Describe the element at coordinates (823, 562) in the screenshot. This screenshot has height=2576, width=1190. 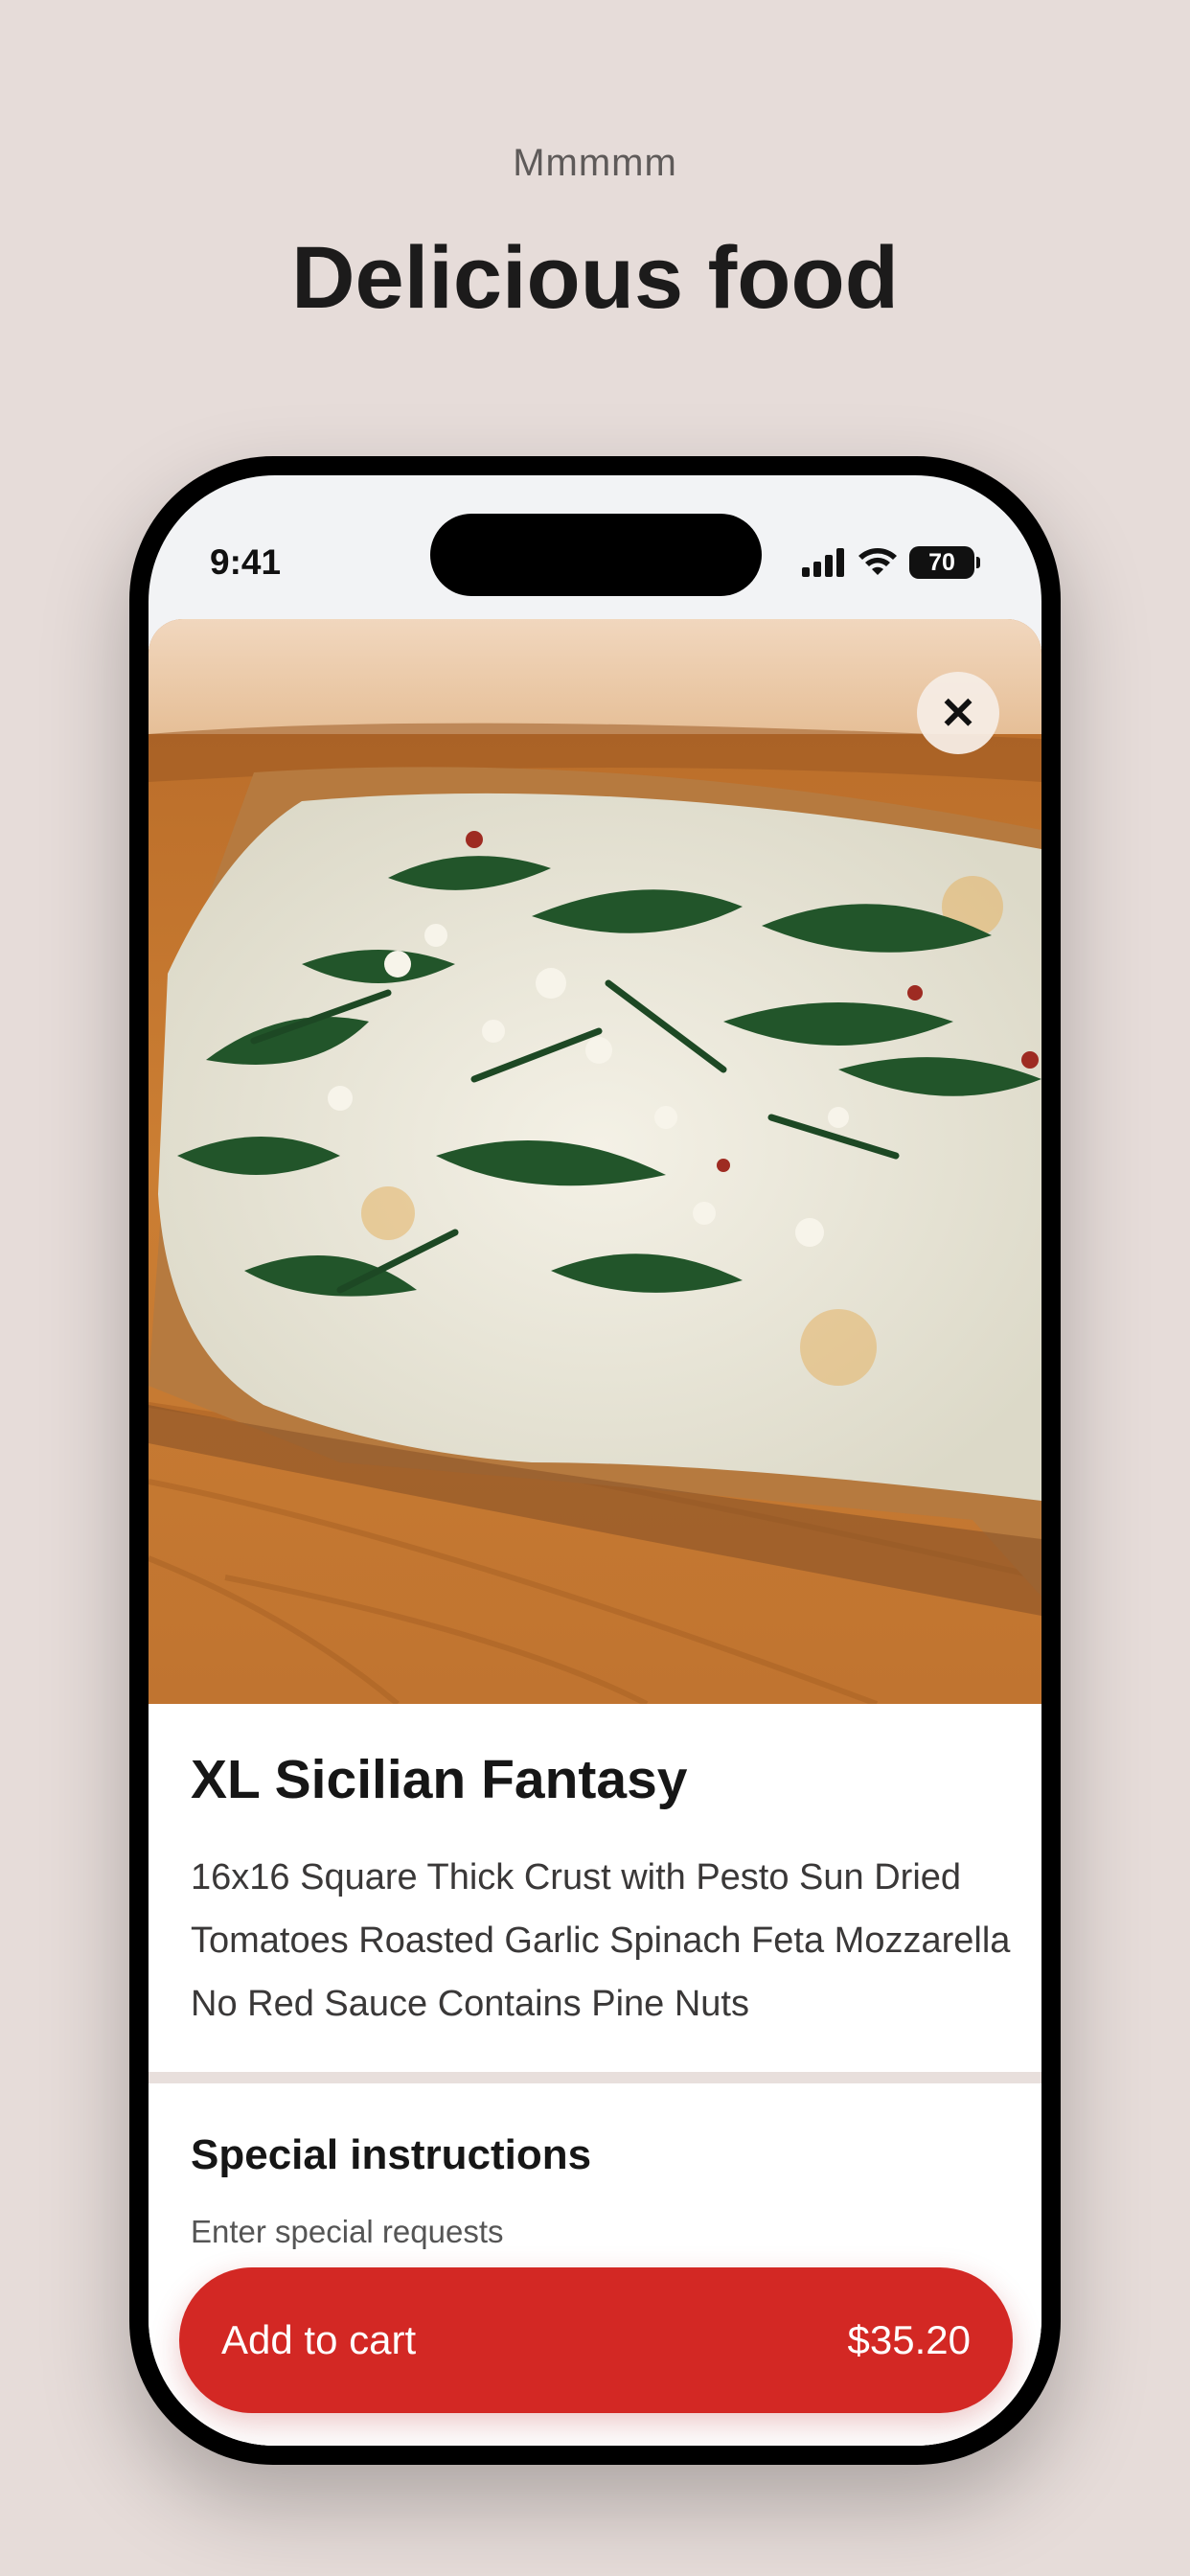
I see `cellular-signal-icon` at that location.